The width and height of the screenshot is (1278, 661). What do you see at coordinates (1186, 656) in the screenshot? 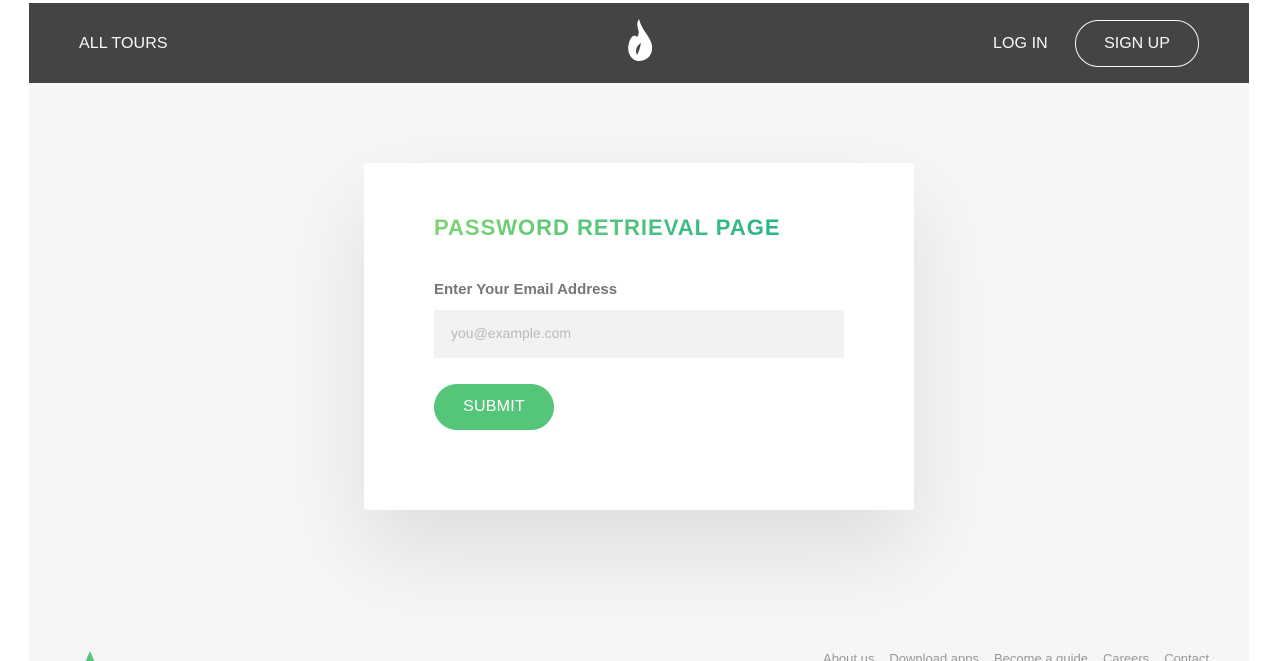
I see `footer-link-contact: Contact` at bounding box center [1186, 656].